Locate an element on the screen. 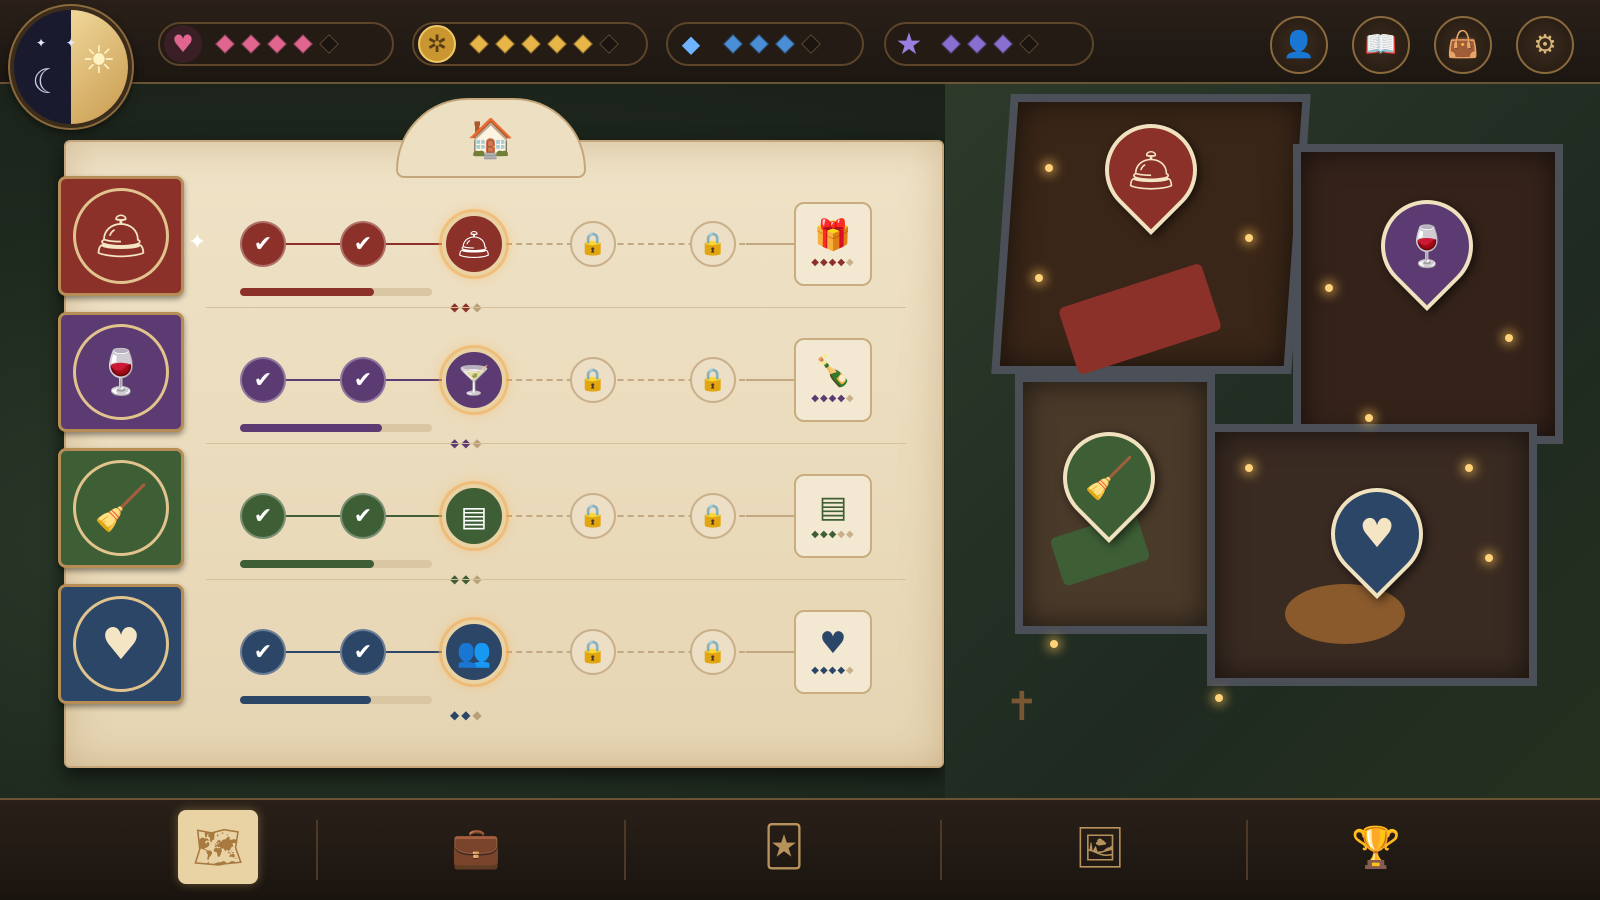 This screenshot has width=1600, height=900. settings-button: ⚙ is located at coordinates (1545, 45).